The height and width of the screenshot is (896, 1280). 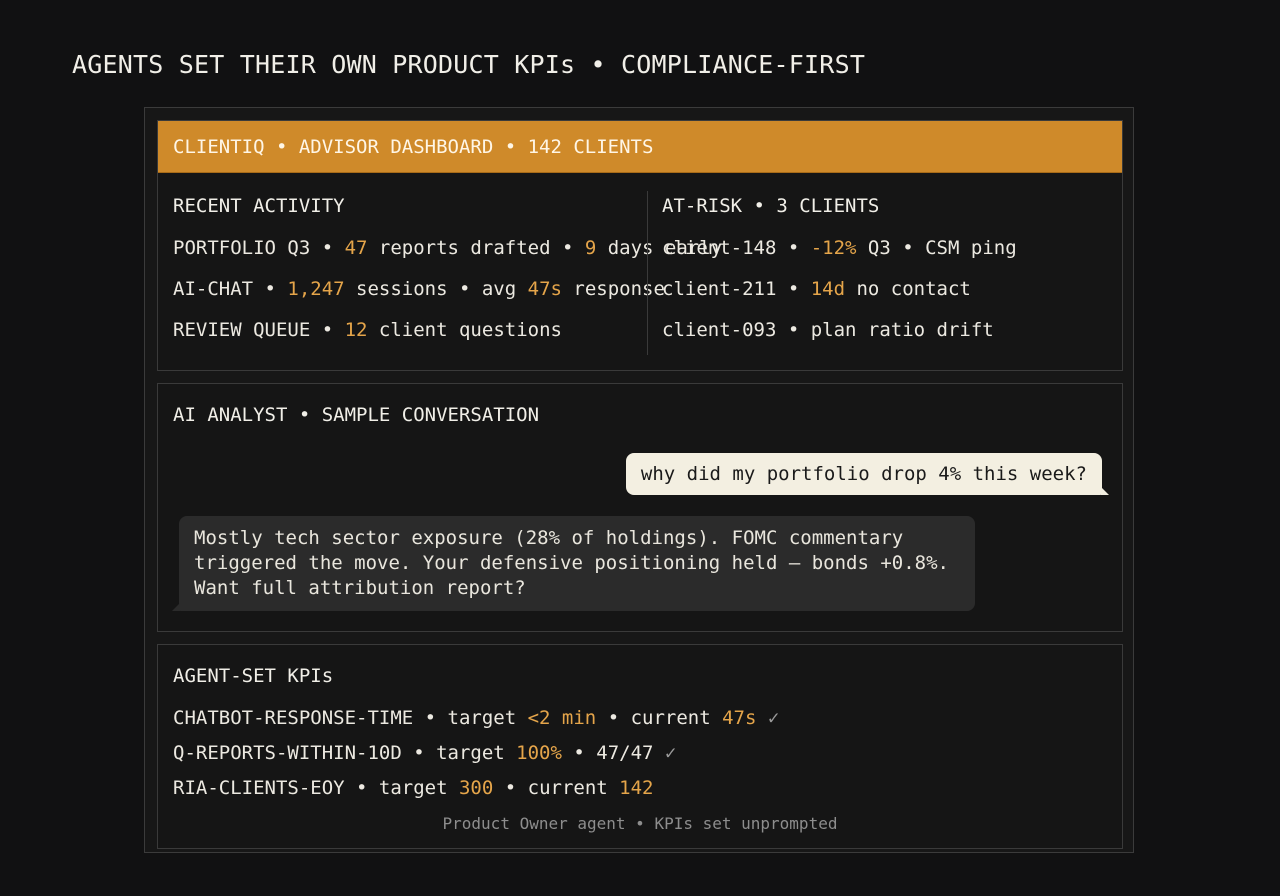 What do you see at coordinates (771, 206) in the screenshot?
I see `at-risk-title: AT-RISK • 3 CLIENTS` at bounding box center [771, 206].